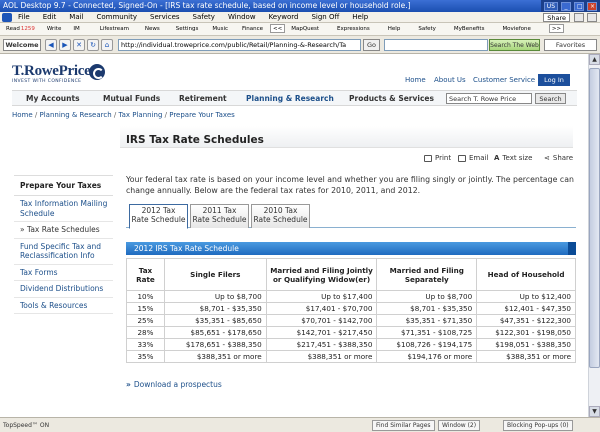 The height and width of the screenshot is (432, 600). What do you see at coordinates (220, 29) in the screenshot?
I see `toolbar-music: Music` at bounding box center [220, 29].